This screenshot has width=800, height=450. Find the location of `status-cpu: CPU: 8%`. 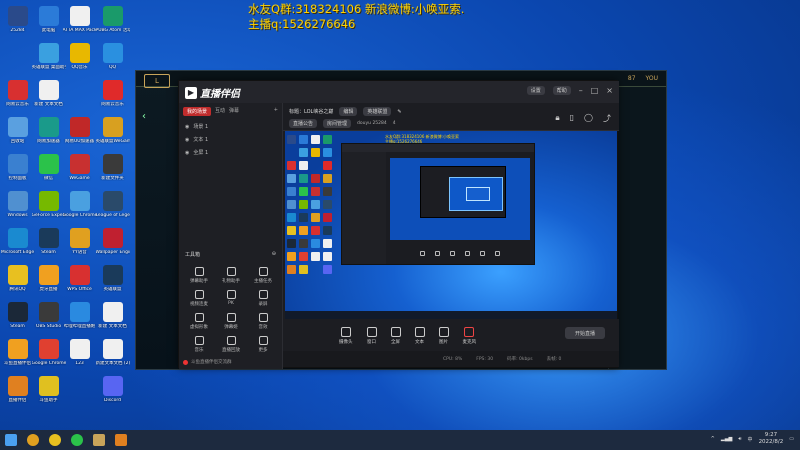

status-cpu: CPU: 8% is located at coordinates (453, 359).